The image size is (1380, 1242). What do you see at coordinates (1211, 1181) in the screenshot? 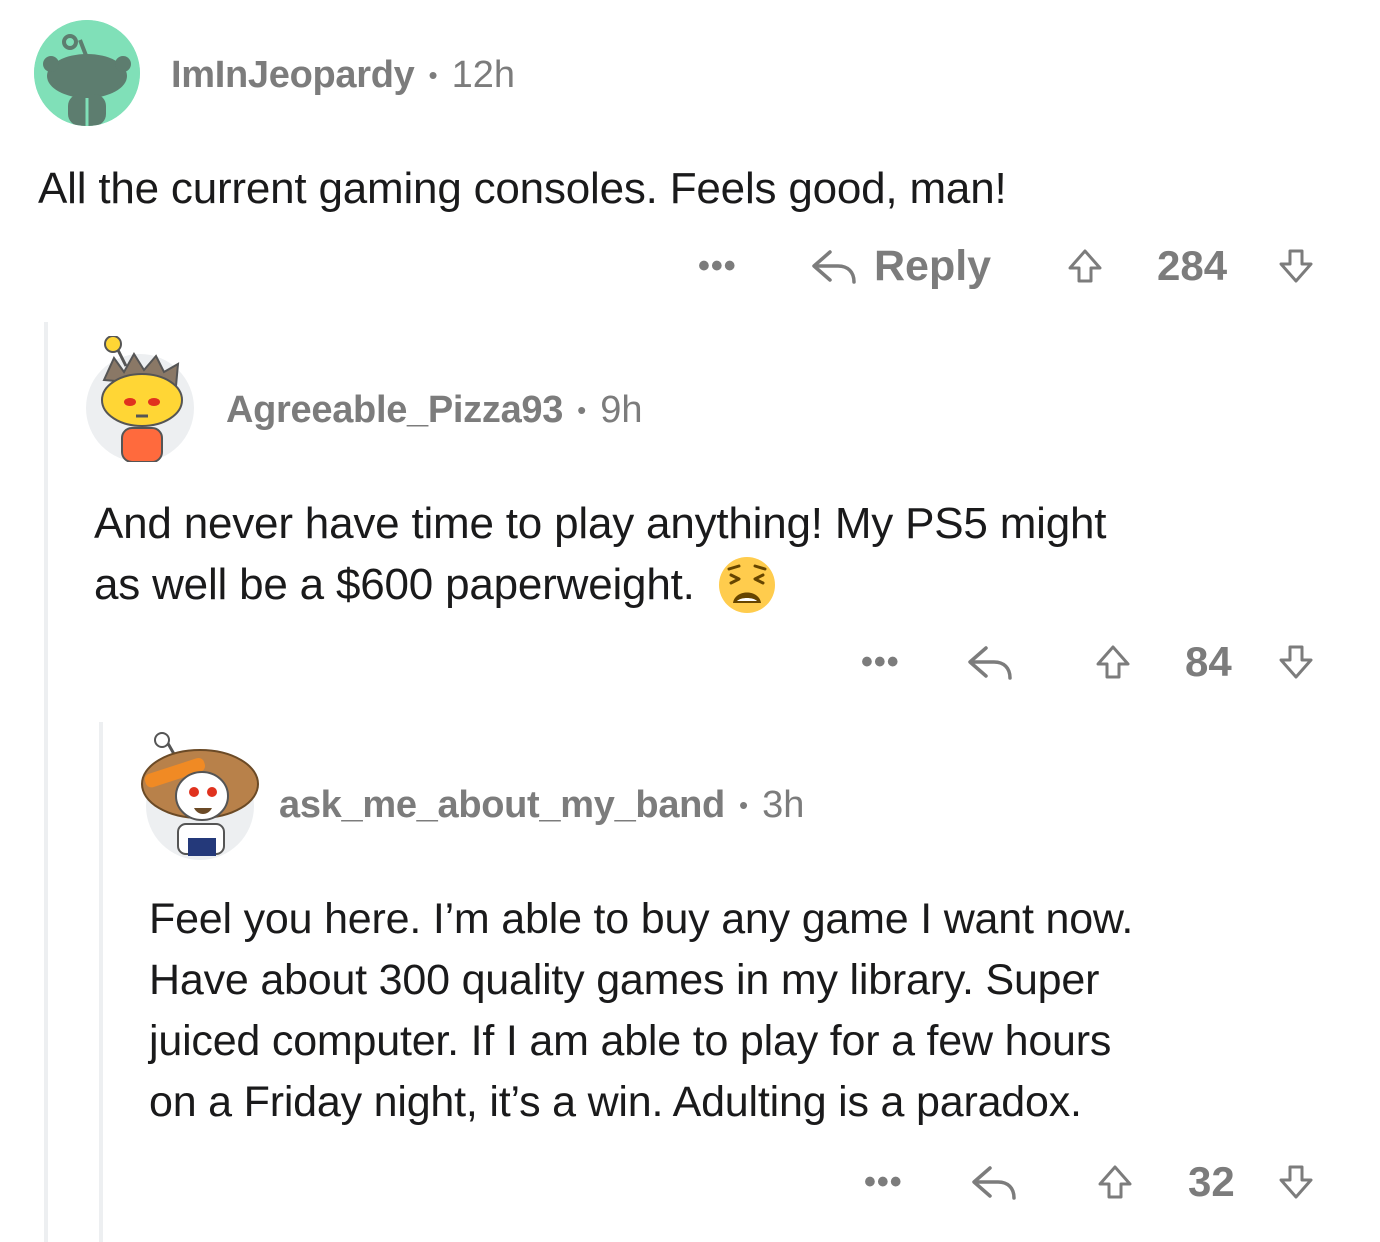
I see `vote-score: 32` at bounding box center [1211, 1181].